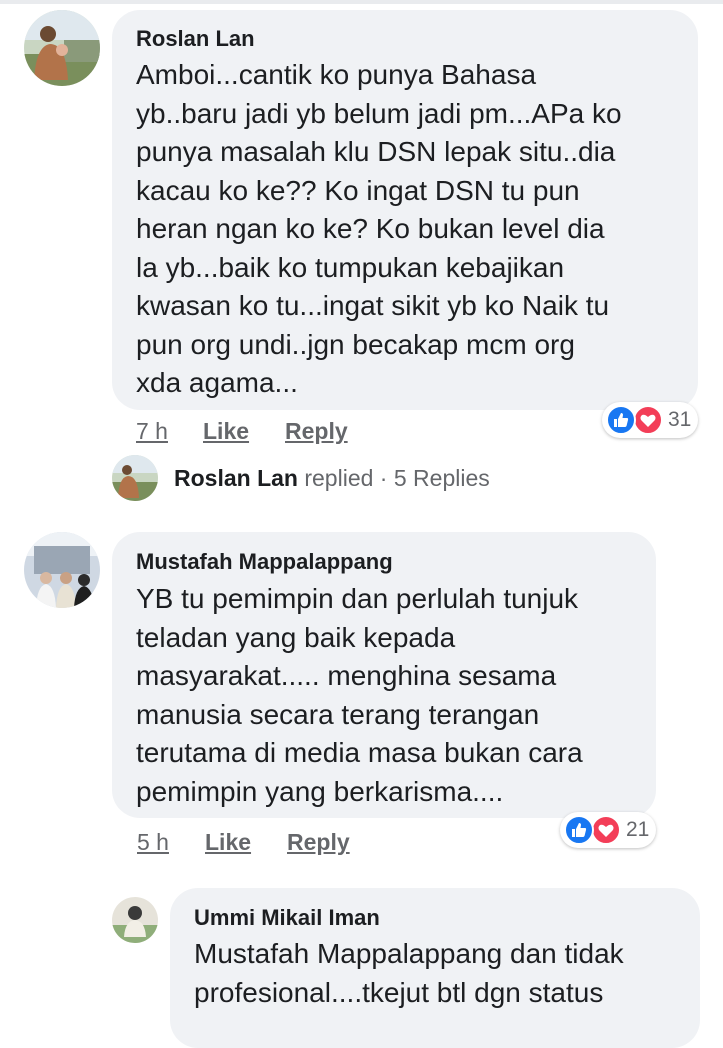 The width and height of the screenshot is (723, 1048). Describe the element at coordinates (195, 39) in the screenshot. I see `comment-author: Roslan Lan` at that location.